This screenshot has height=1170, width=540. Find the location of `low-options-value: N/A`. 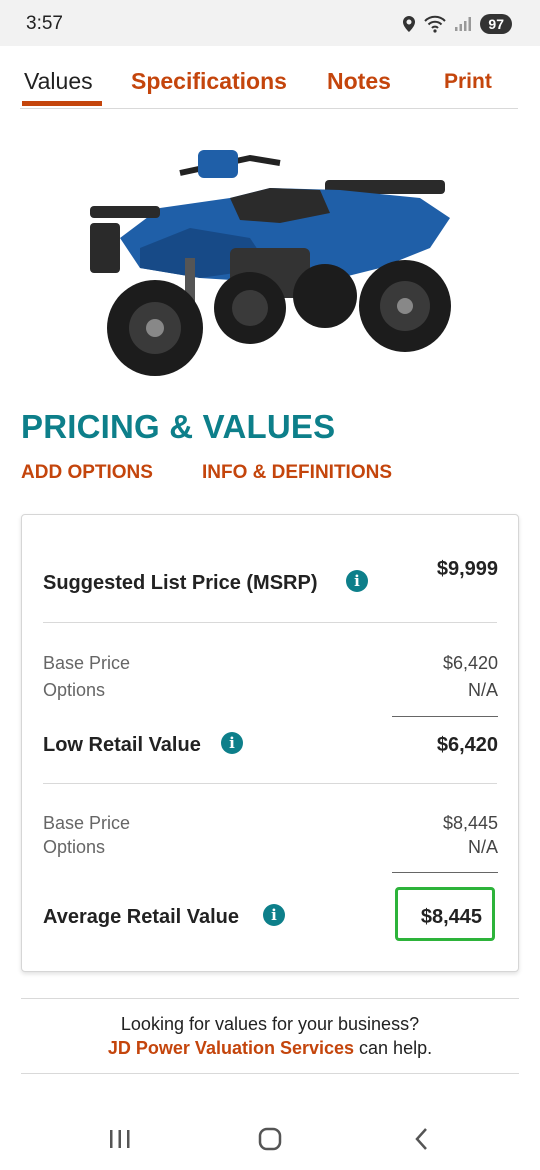

low-options-value: N/A is located at coordinates (482, 690).